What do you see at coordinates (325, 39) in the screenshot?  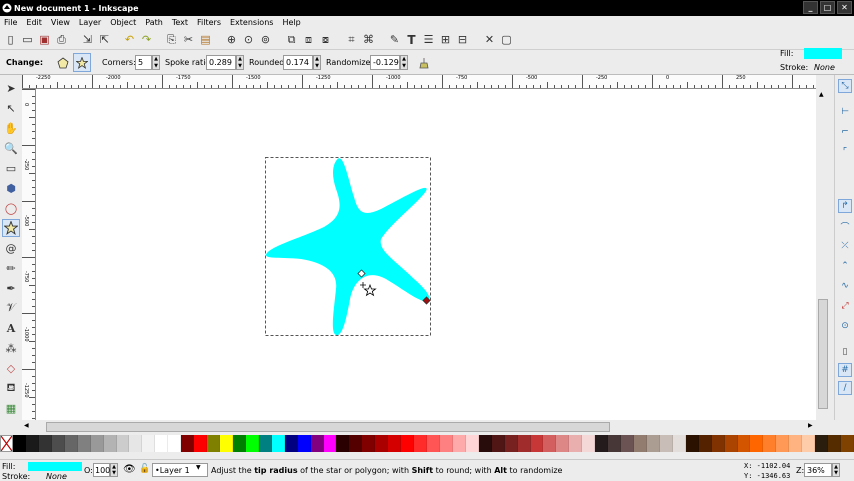 I see `unlink-clone-icon: ⧇` at bounding box center [325, 39].